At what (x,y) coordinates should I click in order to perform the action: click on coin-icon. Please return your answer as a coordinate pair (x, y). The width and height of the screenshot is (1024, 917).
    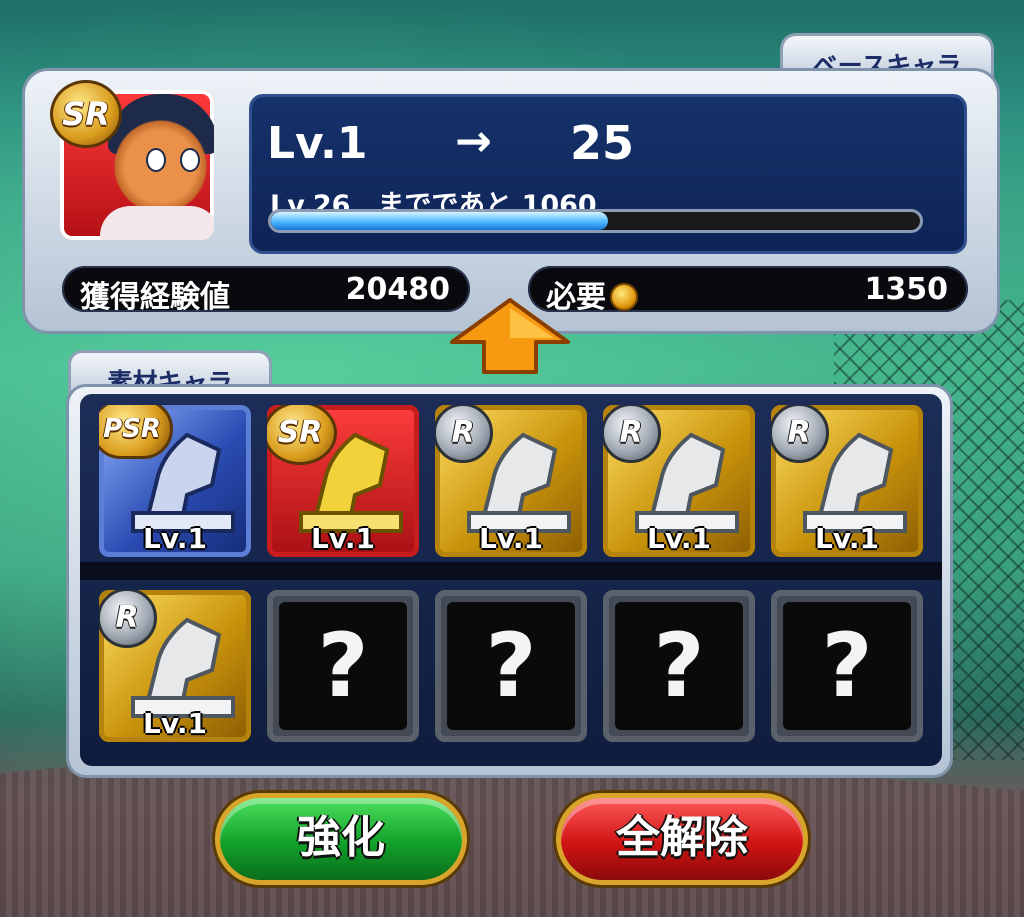
    Looking at the image, I should click on (624, 297).